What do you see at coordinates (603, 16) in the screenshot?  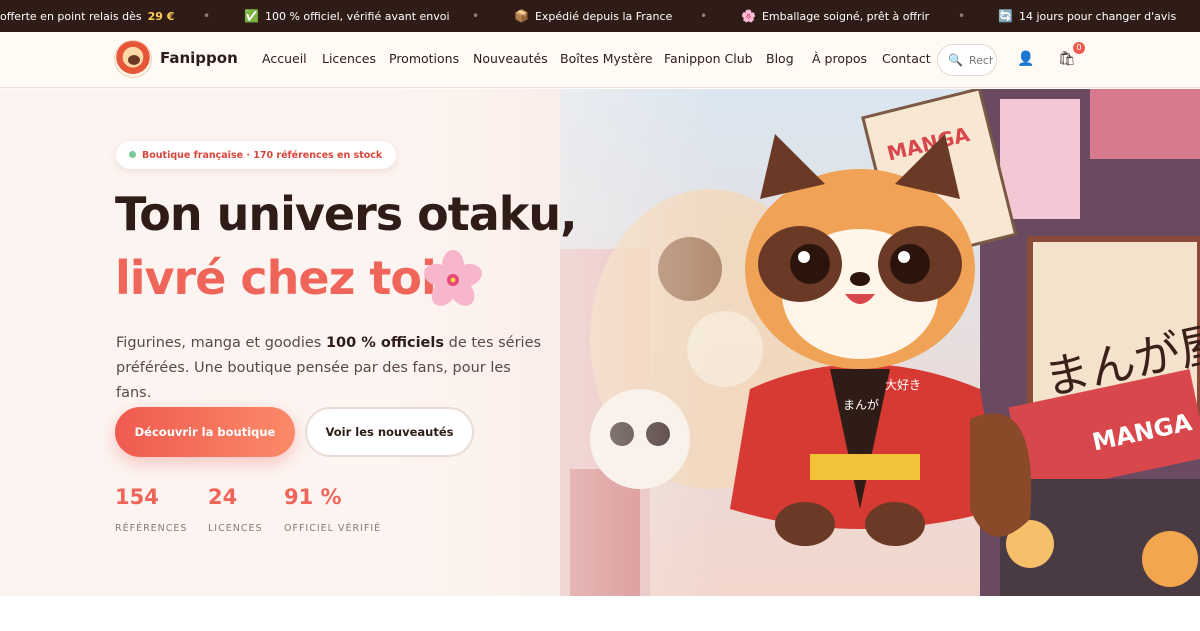 I see `announcement-text: Expédié depuis la France` at bounding box center [603, 16].